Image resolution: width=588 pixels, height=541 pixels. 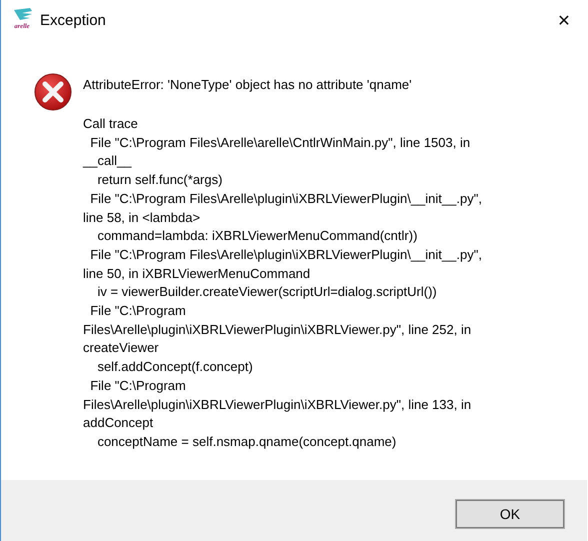 What do you see at coordinates (247, 441) in the screenshot?
I see `trace-line: conceptName = self.nsmap.qname(concept.qname)` at bounding box center [247, 441].